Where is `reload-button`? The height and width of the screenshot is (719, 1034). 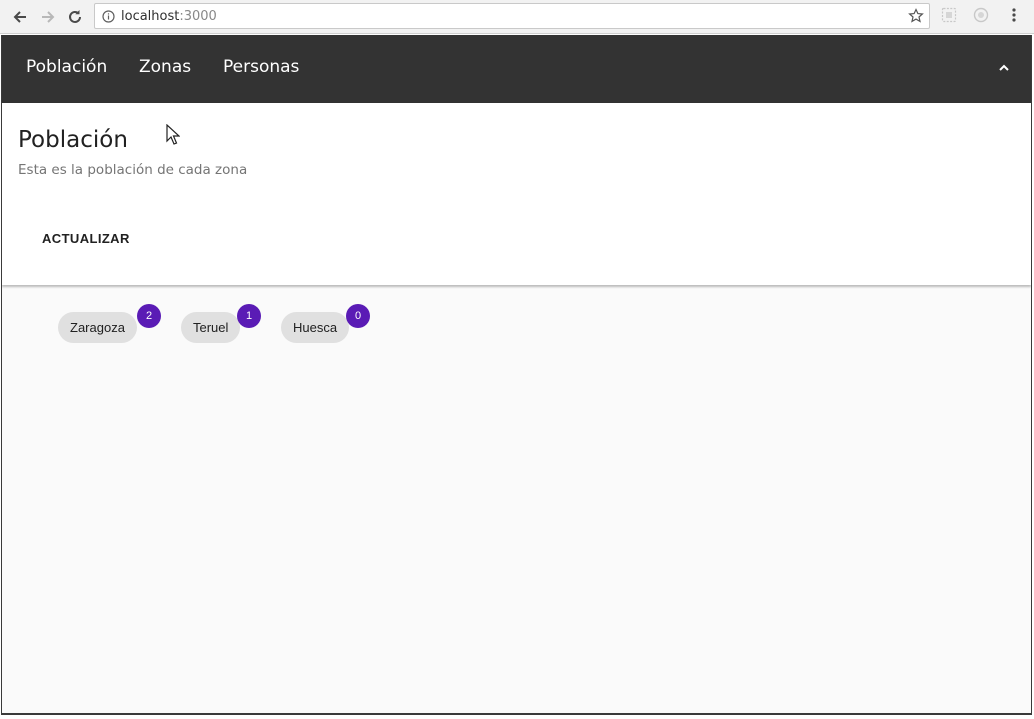 reload-button is located at coordinates (75, 17).